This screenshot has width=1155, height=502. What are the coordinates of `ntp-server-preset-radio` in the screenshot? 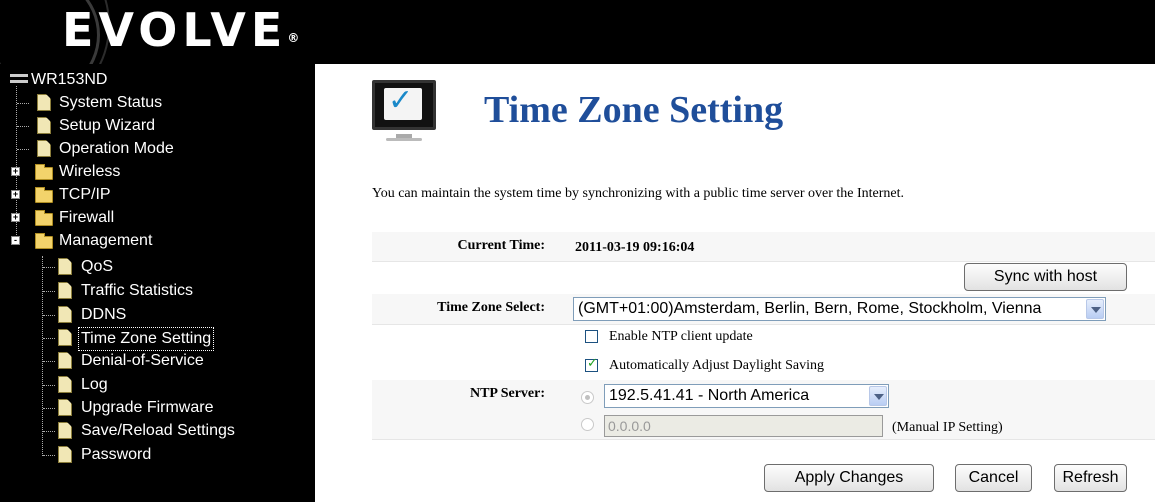 It's located at (587, 397).